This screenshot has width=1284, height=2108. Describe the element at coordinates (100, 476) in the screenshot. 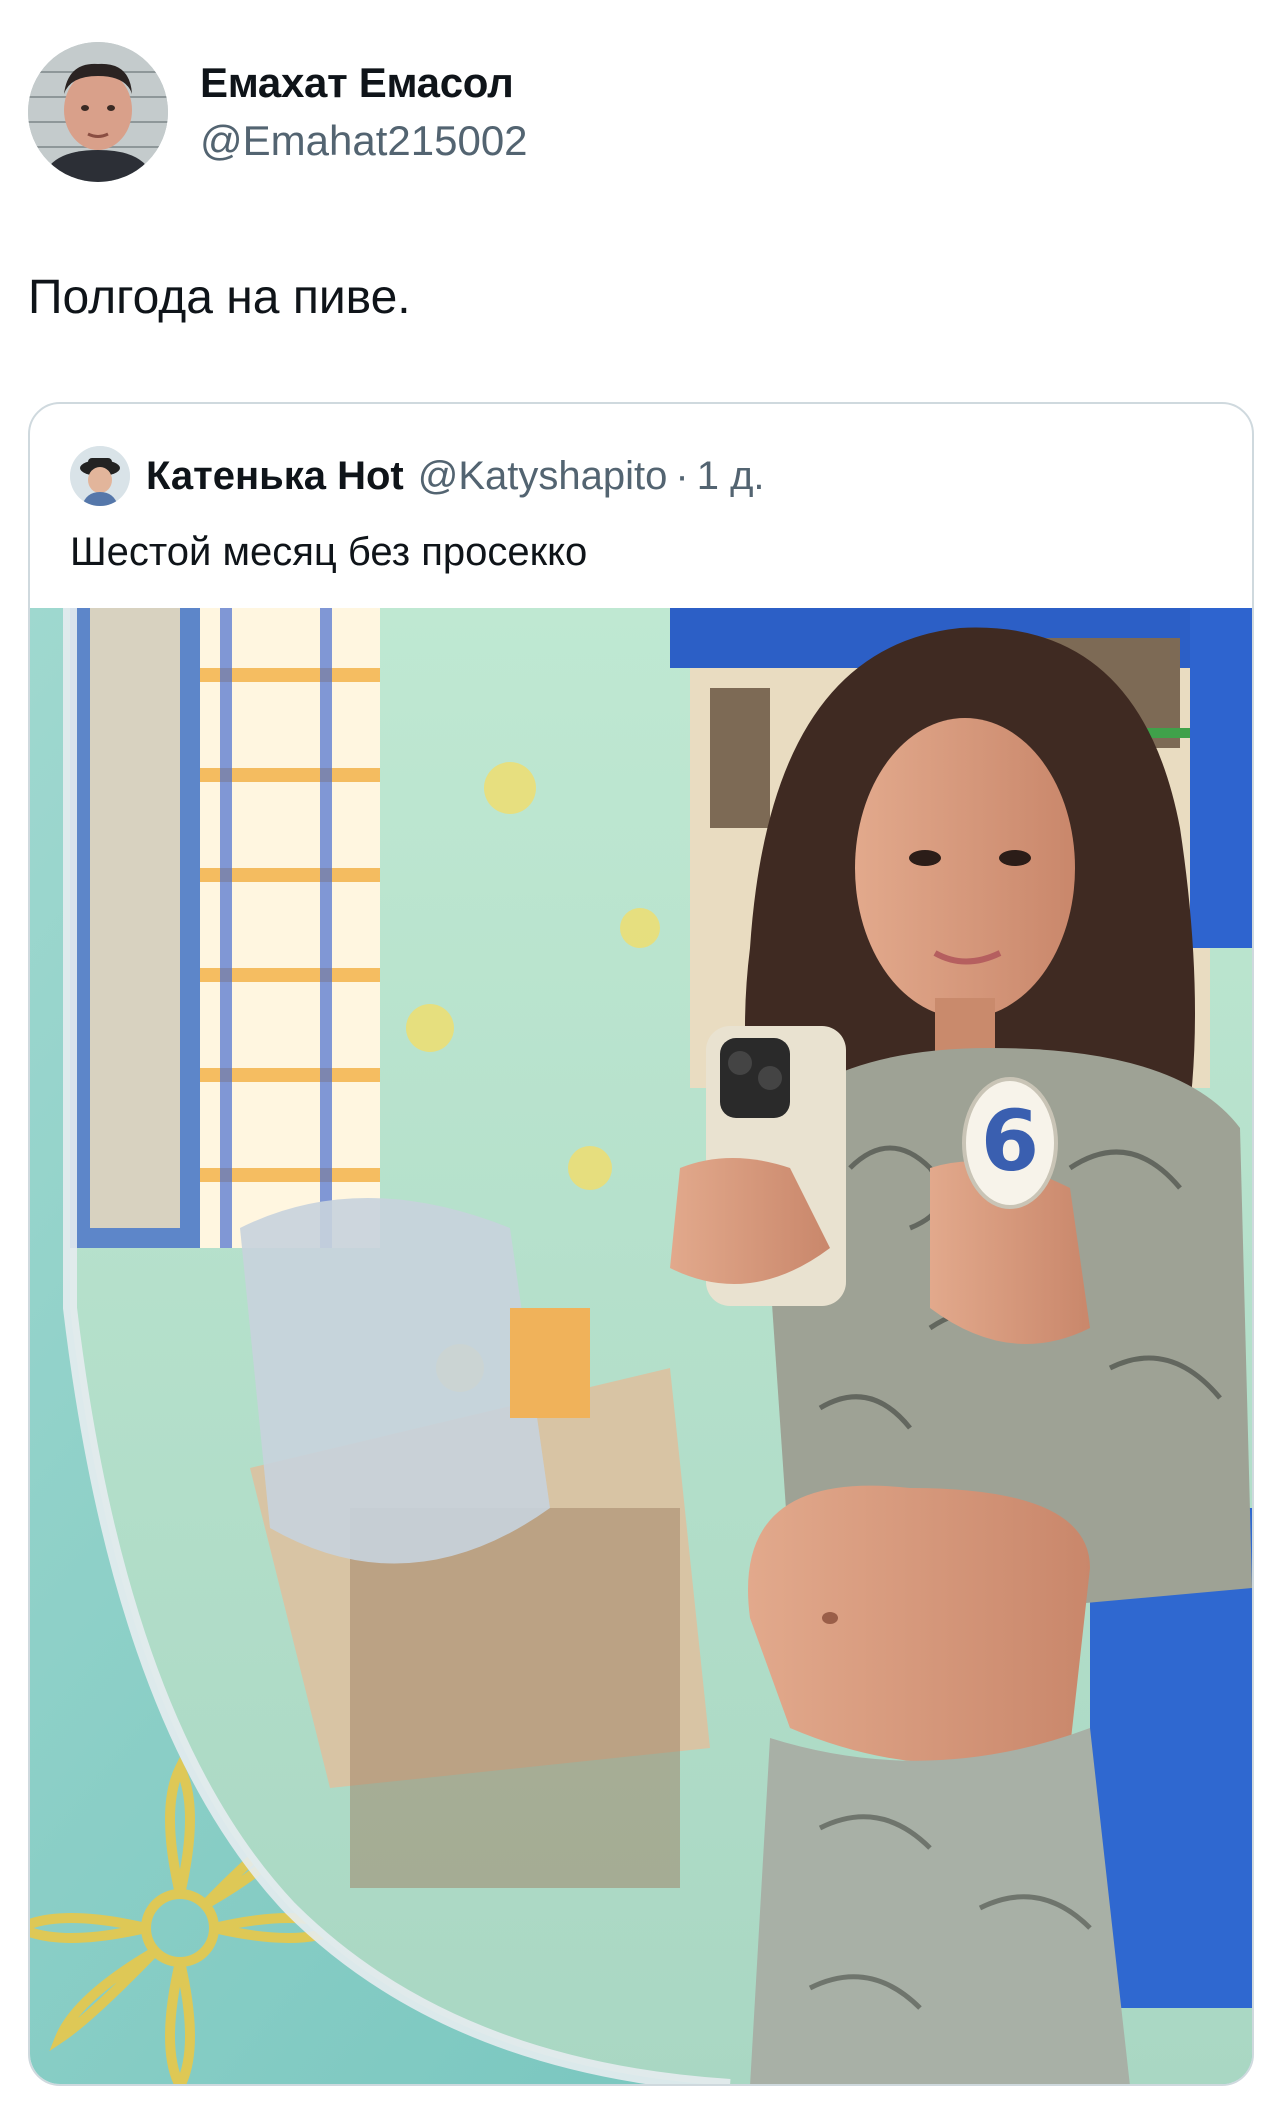

I see `quoted-author-avatar` at that location.